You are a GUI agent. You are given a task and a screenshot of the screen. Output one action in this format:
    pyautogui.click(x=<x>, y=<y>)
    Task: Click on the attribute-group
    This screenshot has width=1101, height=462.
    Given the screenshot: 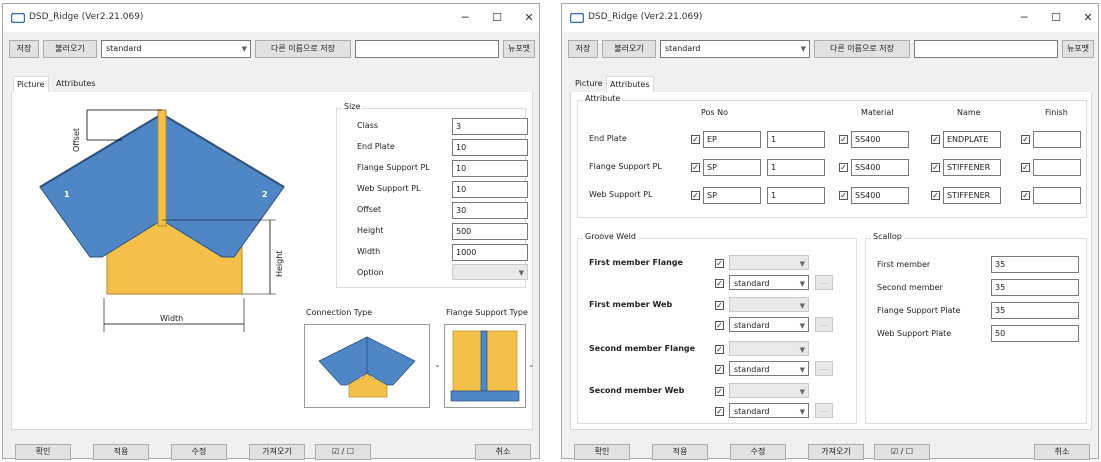 What is the action you would take?
    pyautogui.click(x=832, y=159)
    